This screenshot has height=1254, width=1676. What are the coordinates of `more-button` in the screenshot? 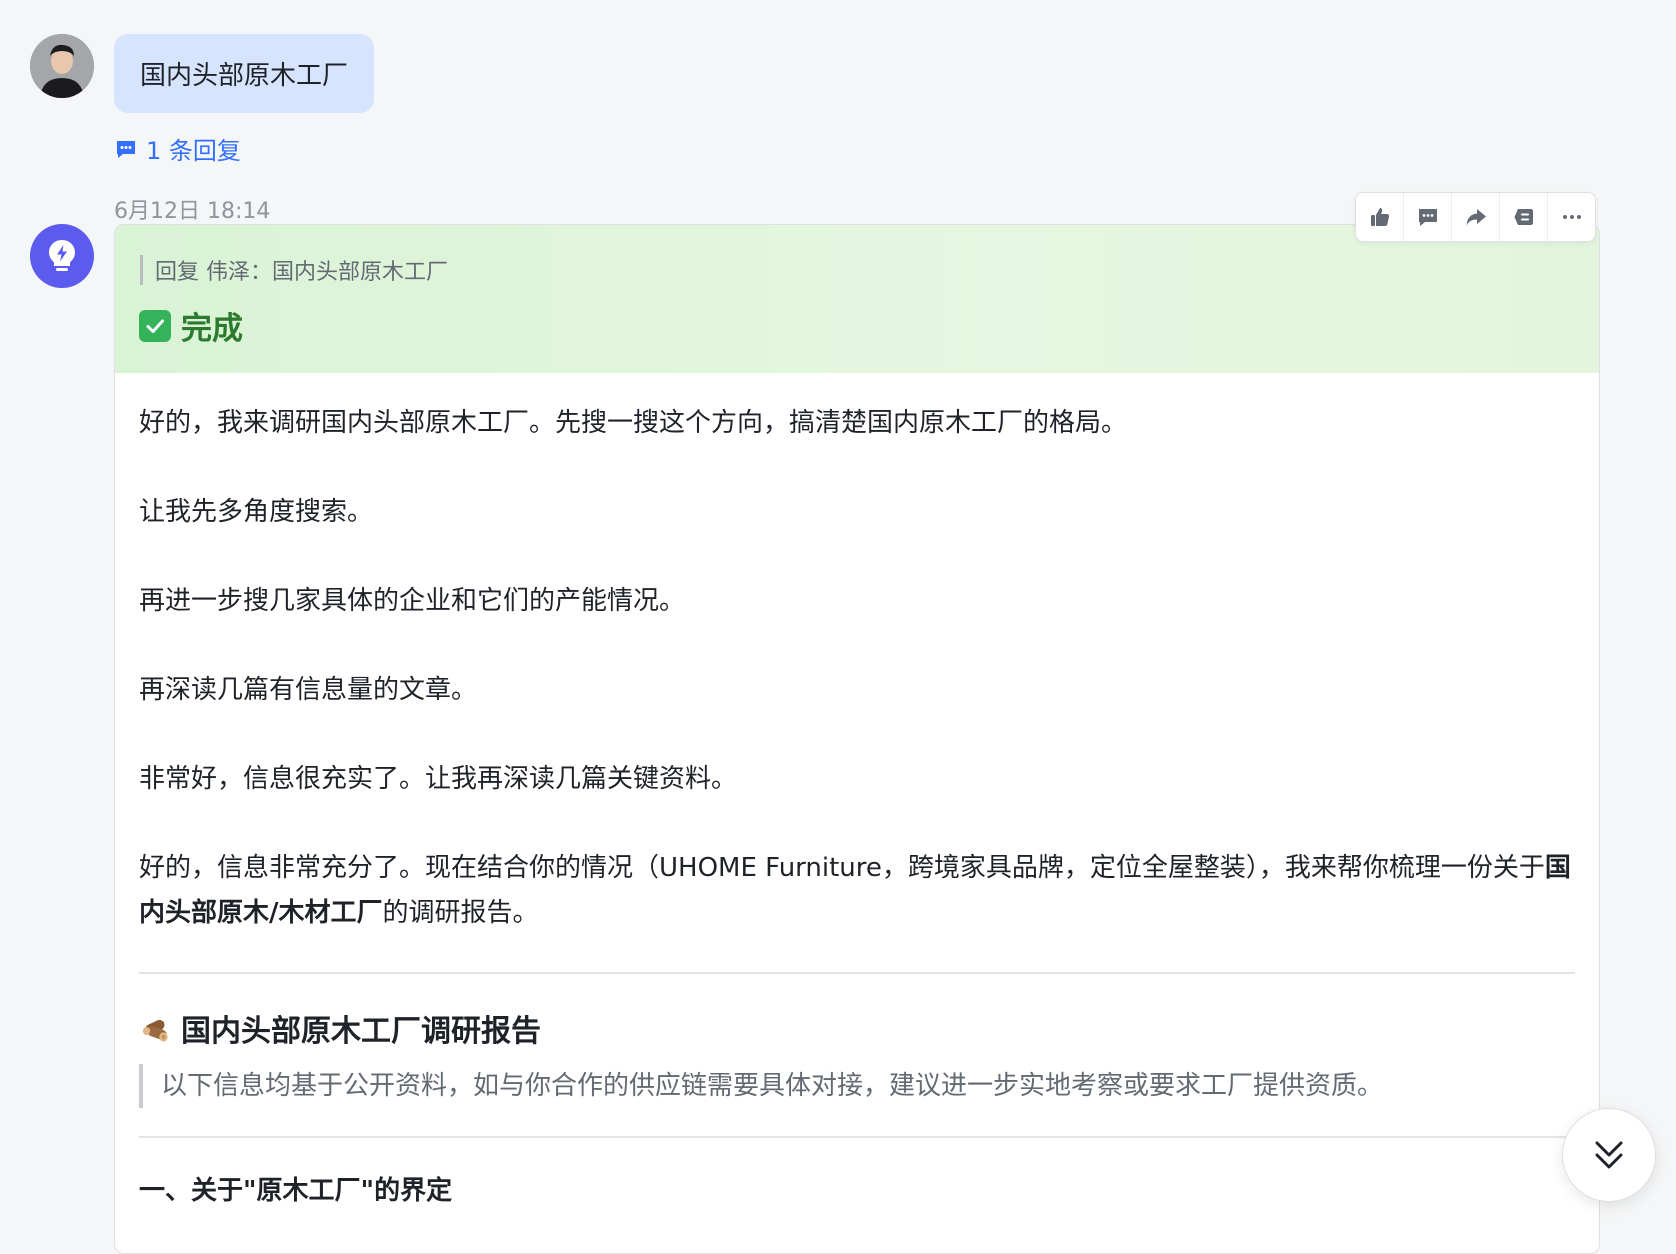 It's located at (1571, 217).